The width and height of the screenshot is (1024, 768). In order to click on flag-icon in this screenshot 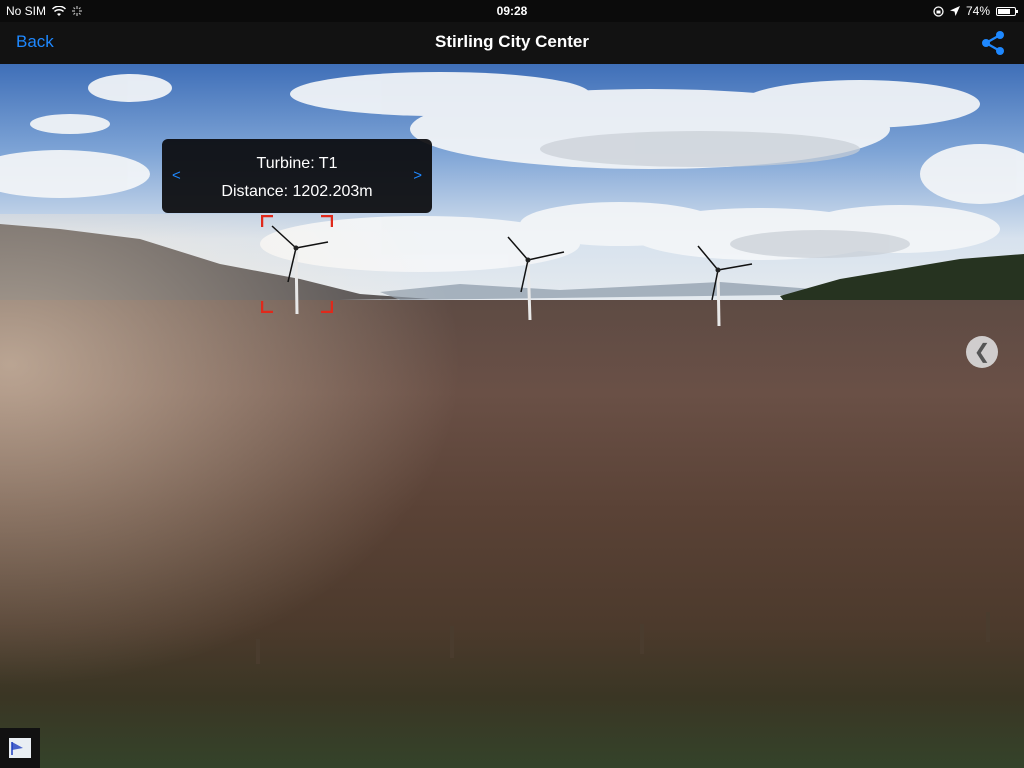, I will do `click(17, 748)`.